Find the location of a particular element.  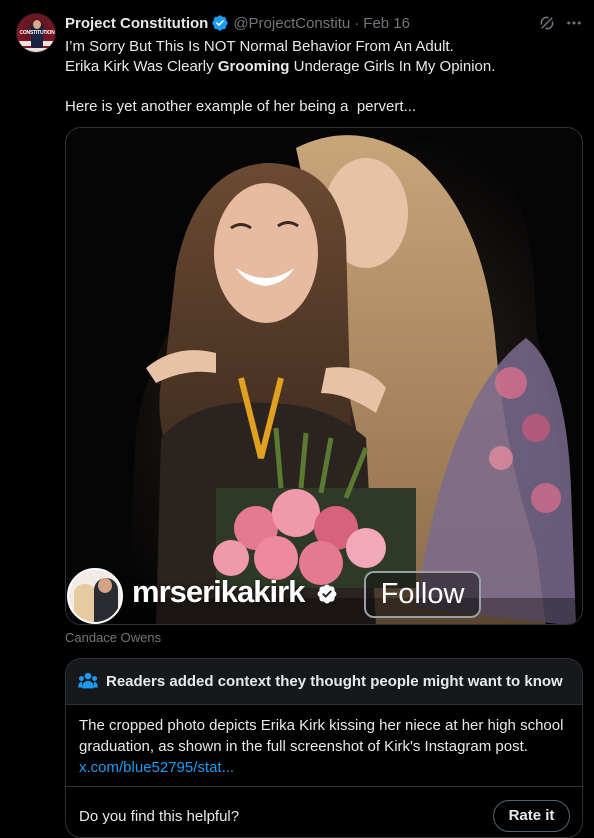

media-caption: Candace Owens is located at coordinates (113, 637).